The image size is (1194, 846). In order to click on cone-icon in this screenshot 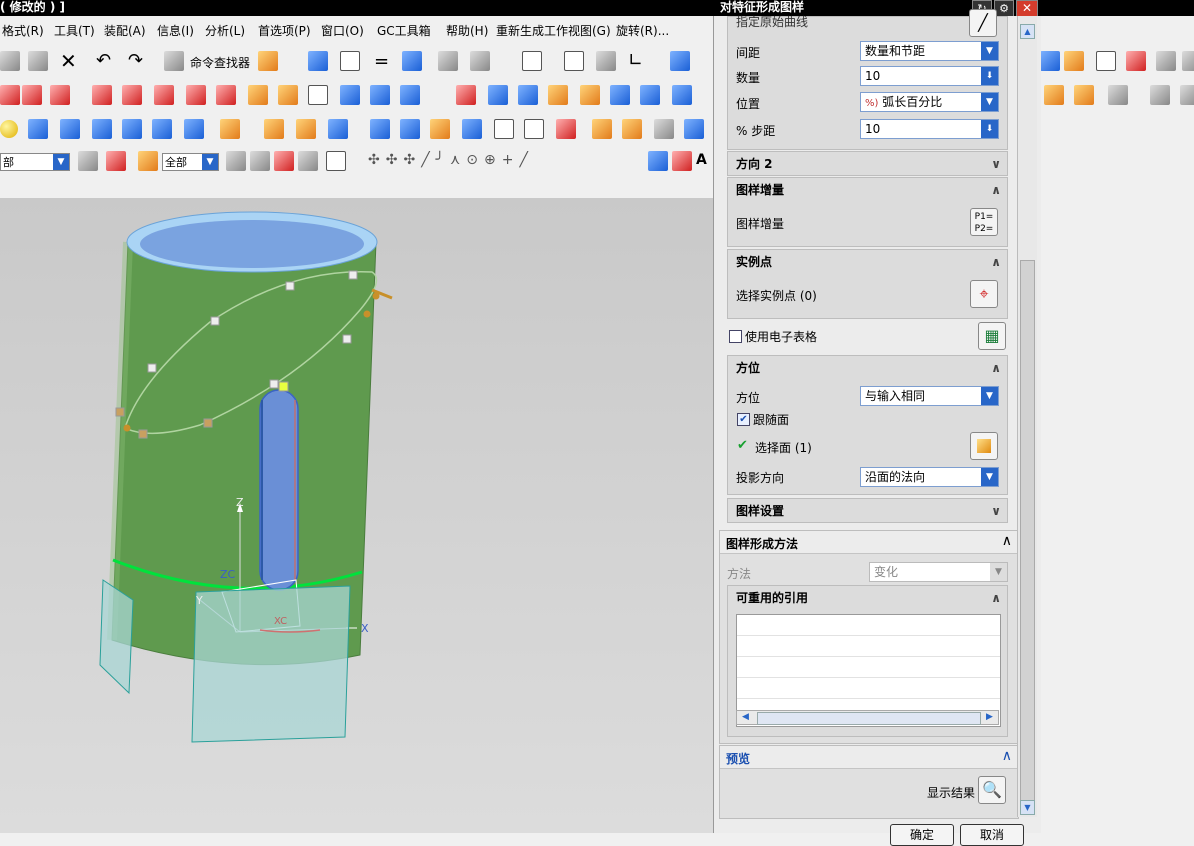, I will do `click(102, 129)`.